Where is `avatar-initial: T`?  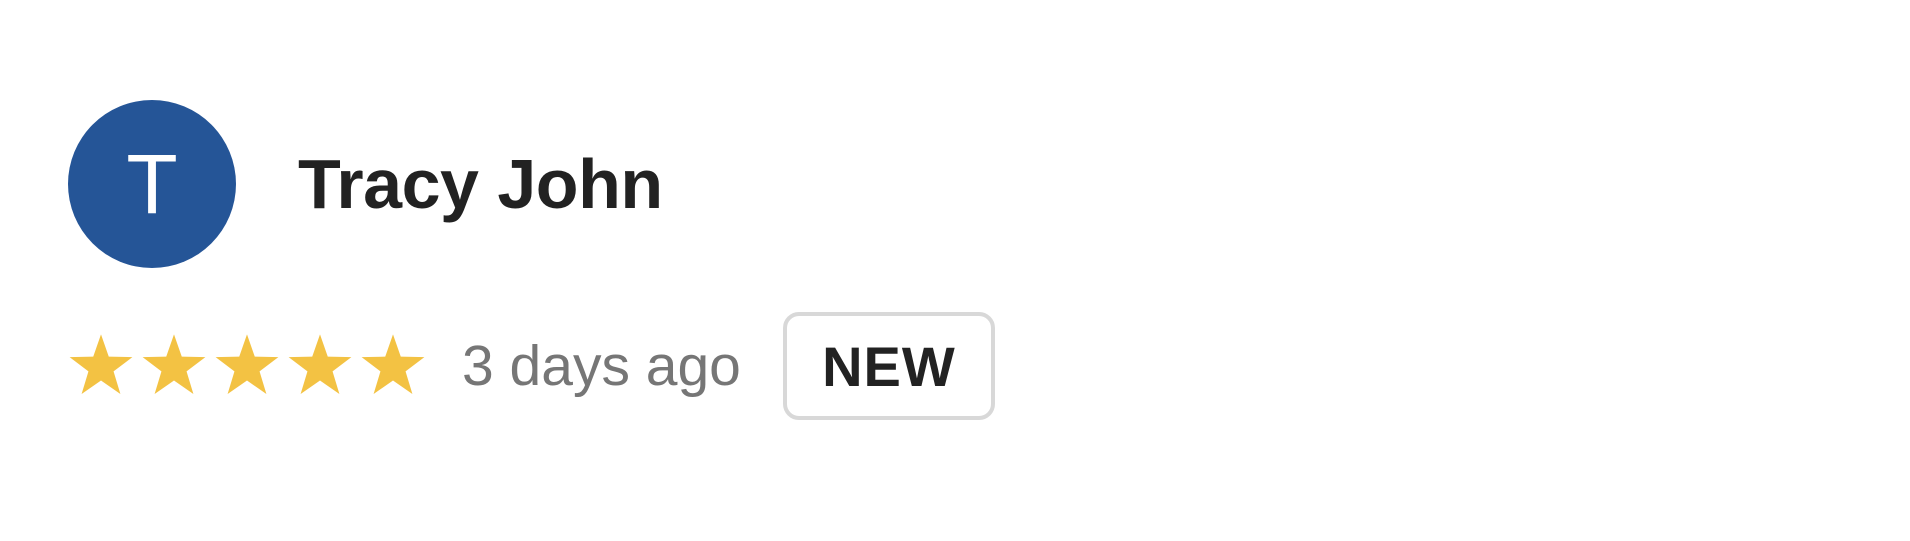 avatar-initial: T is located at coordinates (152, 184).